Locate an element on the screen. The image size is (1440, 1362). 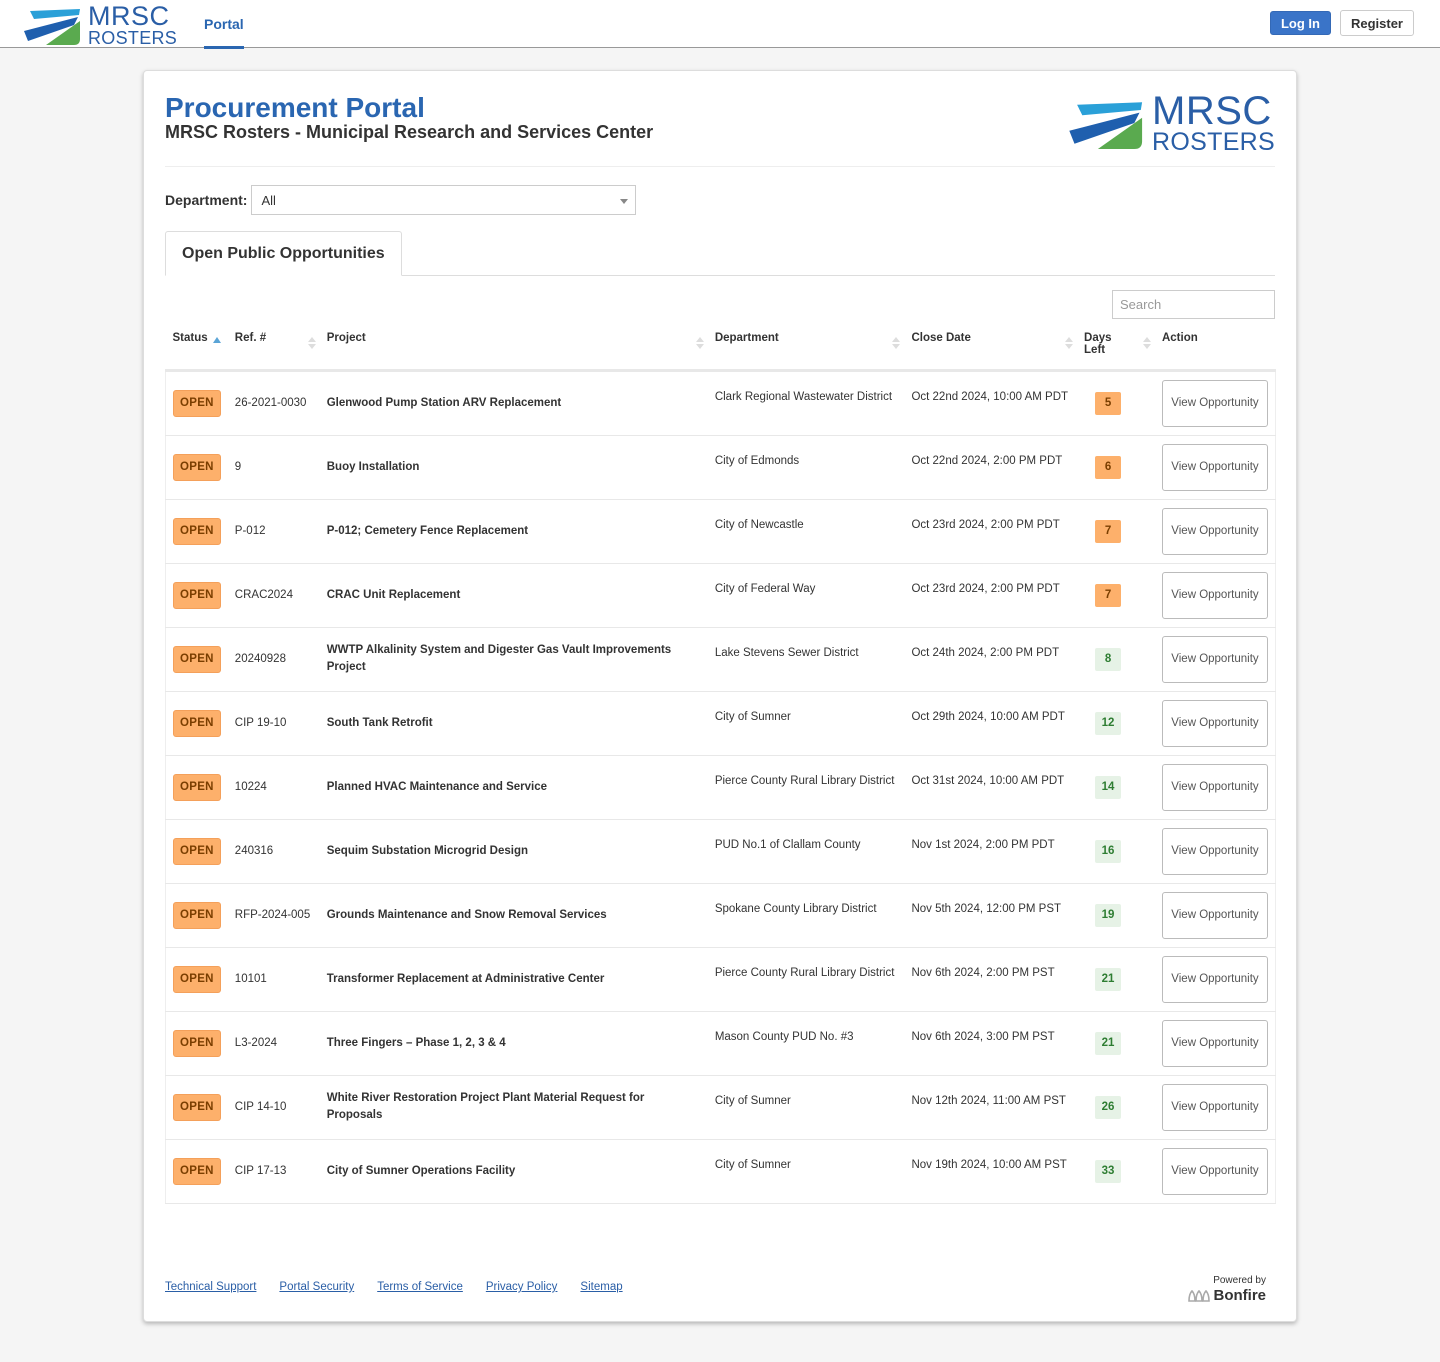
mrsc-logo: MRSC ROSTERS is located at coordinates (100, 25).